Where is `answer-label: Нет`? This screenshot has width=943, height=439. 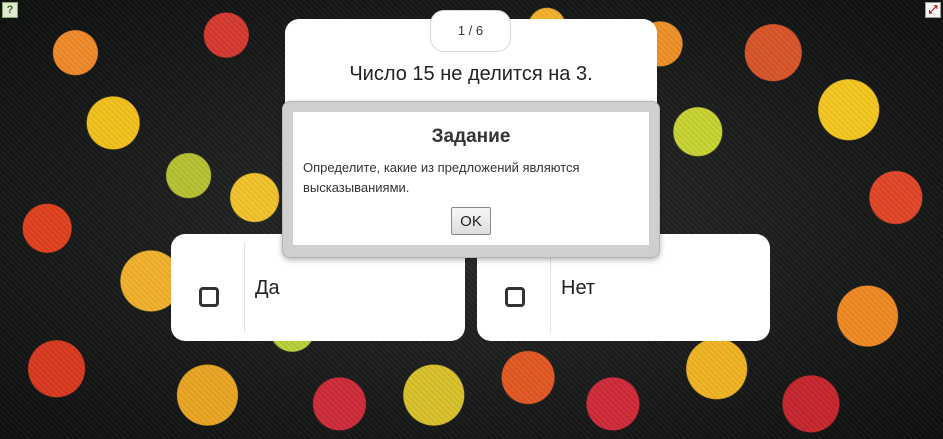 answer-label: Нет is located at coordinates (578, 288).